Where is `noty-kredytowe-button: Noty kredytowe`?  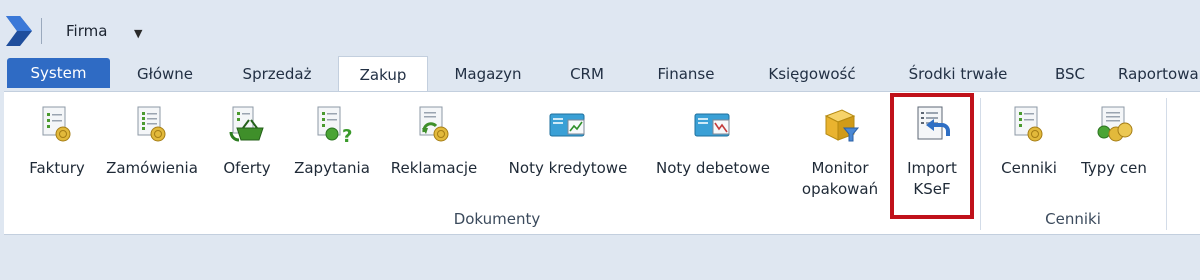 noty-kredytowe-button: Noty kredytowe is located at coordinates (568, 148).